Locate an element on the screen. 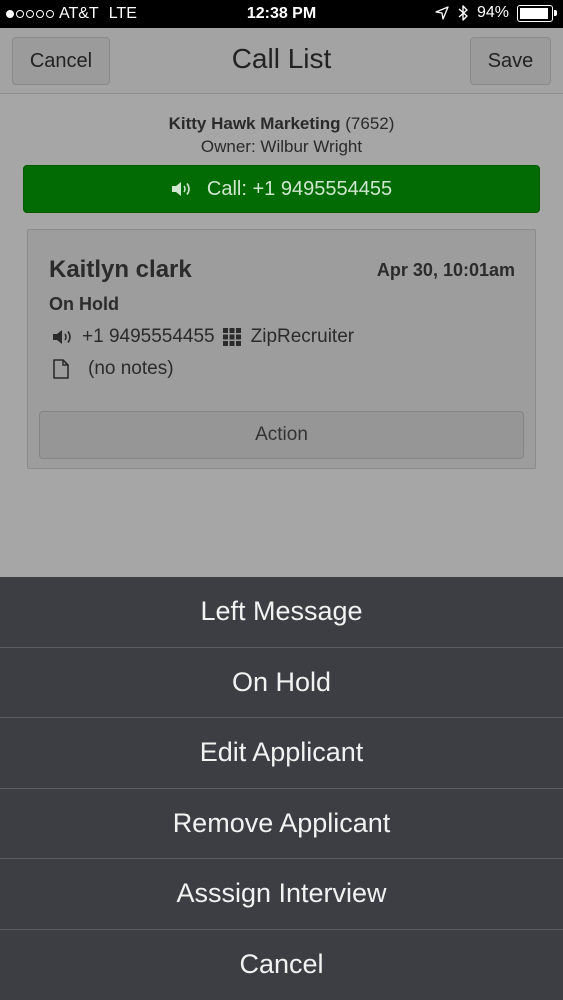 Image resolution: width=563 pixels, height=1000 pixels. call-button: Call: +1 9495554455 is located at coordinates (281, 189).